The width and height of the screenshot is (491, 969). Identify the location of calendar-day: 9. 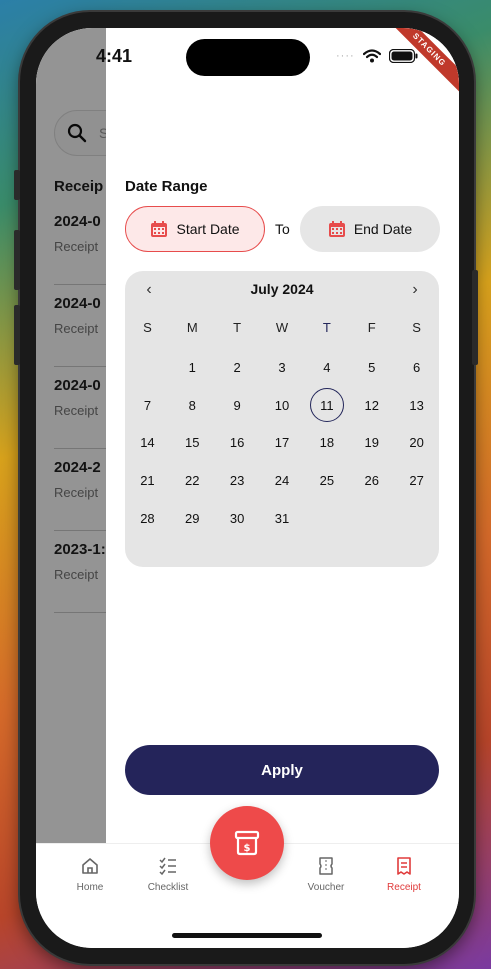
(237, 406).